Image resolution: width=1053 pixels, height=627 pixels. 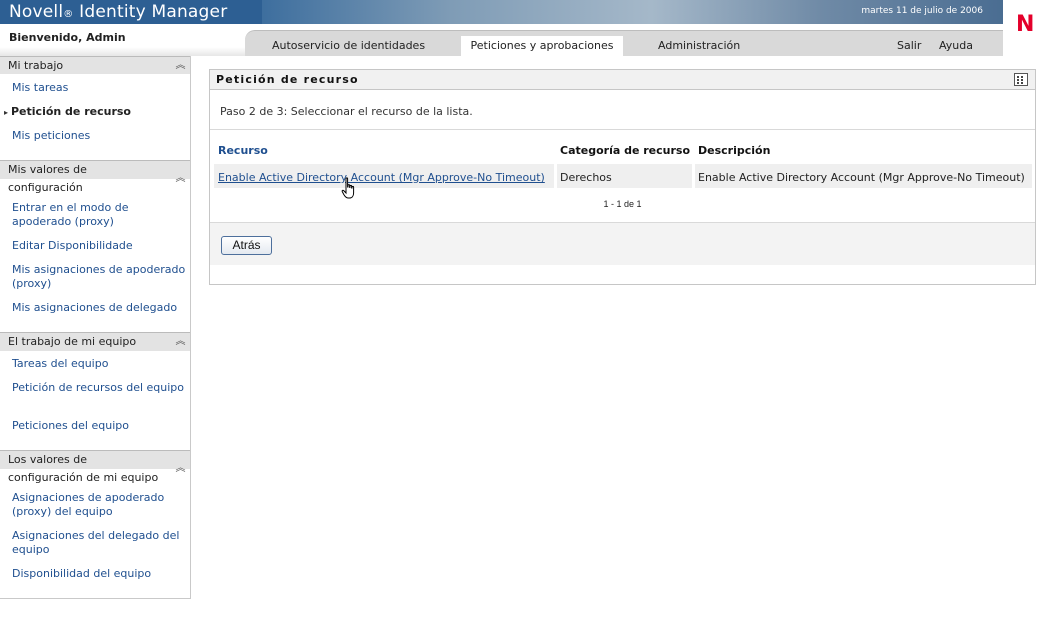 What do you see at coordinates (348, 45) in the screenshot?
I see `tab-autoservicio: Autoservicio de identidades` at bounding box center [348, 45].